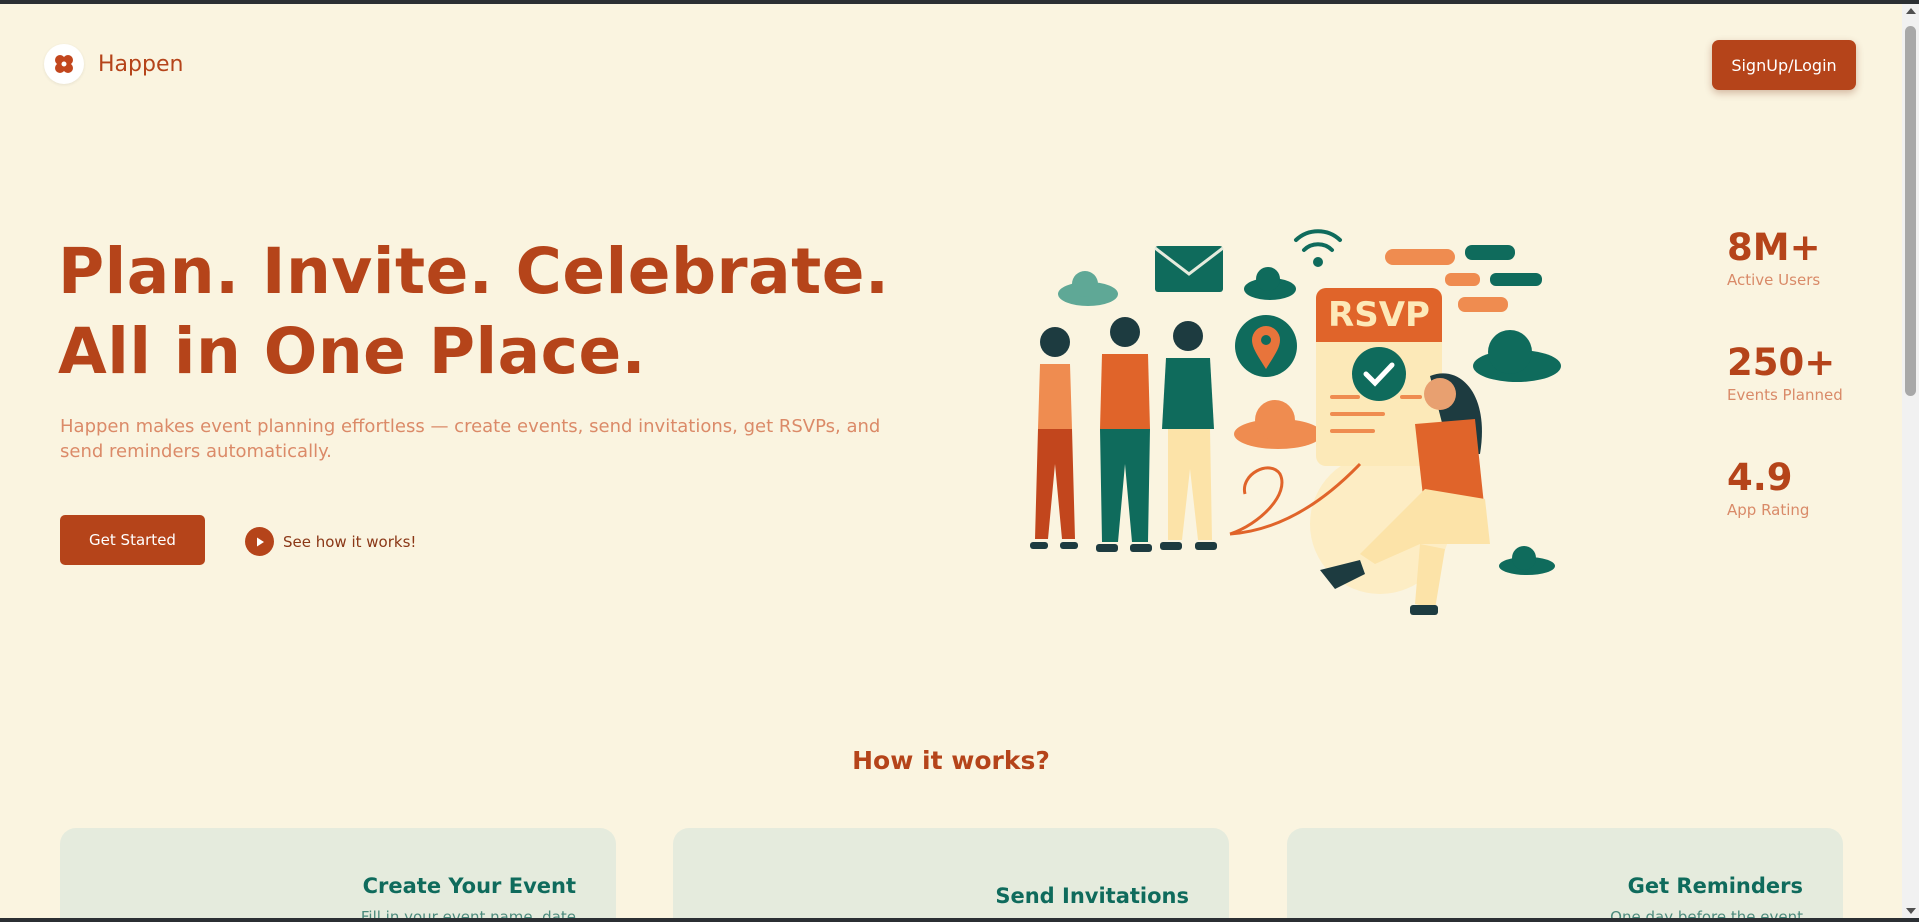 Image resolution: width=1919 pixels, height=922 pixels. What do you see at coordinates (141, 64) in the screenshot?
I see `brand-name: Happen` at bounding box center [141, 64].